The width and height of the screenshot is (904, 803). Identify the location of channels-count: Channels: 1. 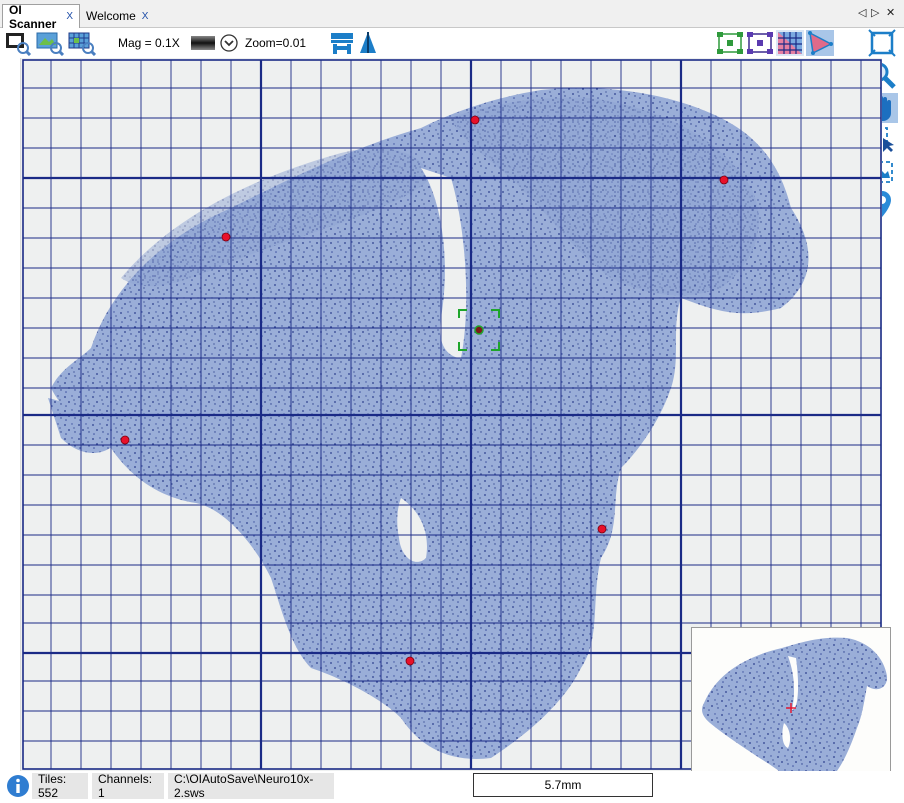
(128, 786).